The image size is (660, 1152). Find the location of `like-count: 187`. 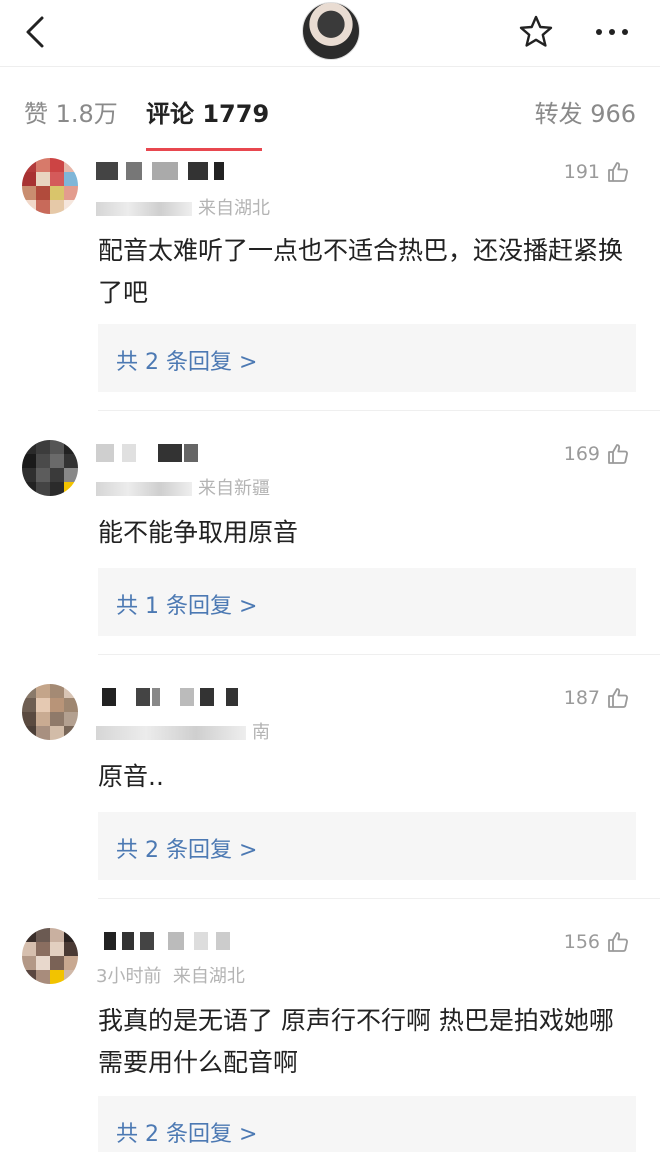

like-count: 187 is located at coordinates (581, 698).